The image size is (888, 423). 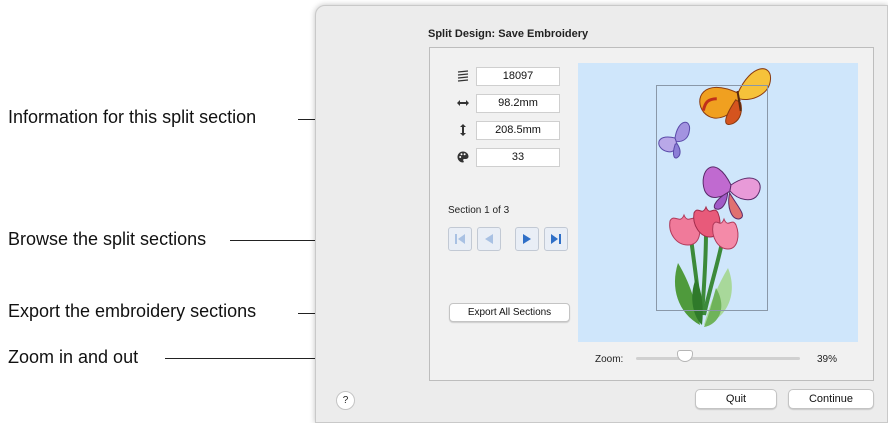 What do you see at coordinates (509, 312) in the screenshot?
I see `export-all-sections-button: Export All Sections` at bounding box center [509, 312].